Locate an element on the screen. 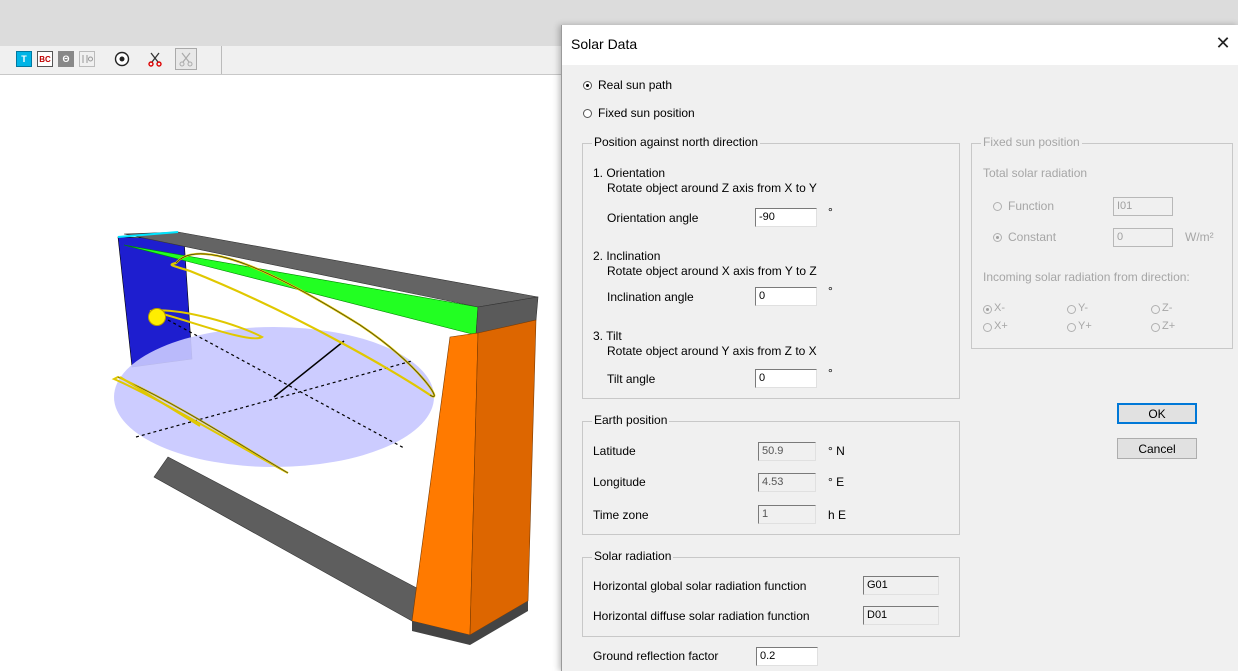 This screenshot has height=671, width=1238. scissors-disabled-icon is located at coordinates (186, 59).